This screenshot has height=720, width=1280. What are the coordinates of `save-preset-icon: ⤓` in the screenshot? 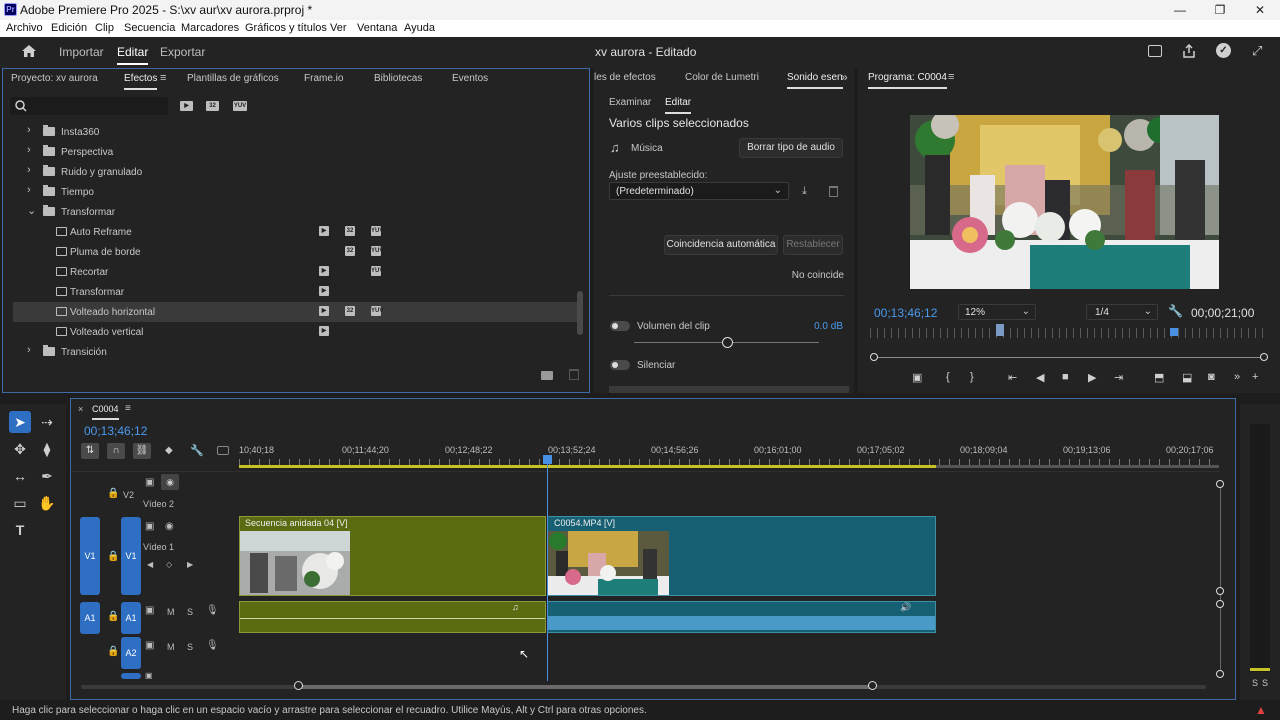 It's located at (804, 191).